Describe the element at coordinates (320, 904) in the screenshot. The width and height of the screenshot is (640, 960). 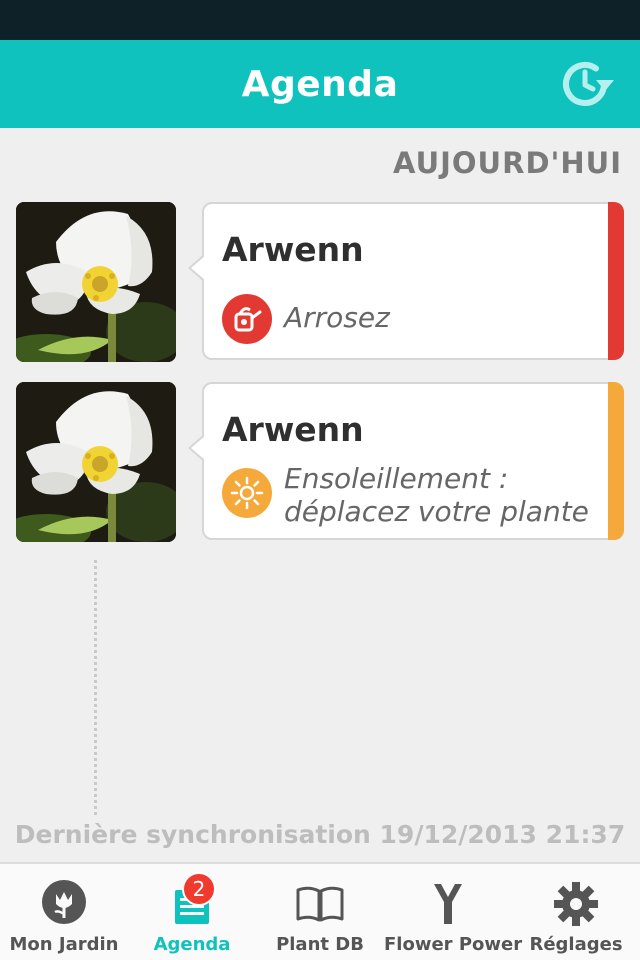
I see `book-icon` at that location.